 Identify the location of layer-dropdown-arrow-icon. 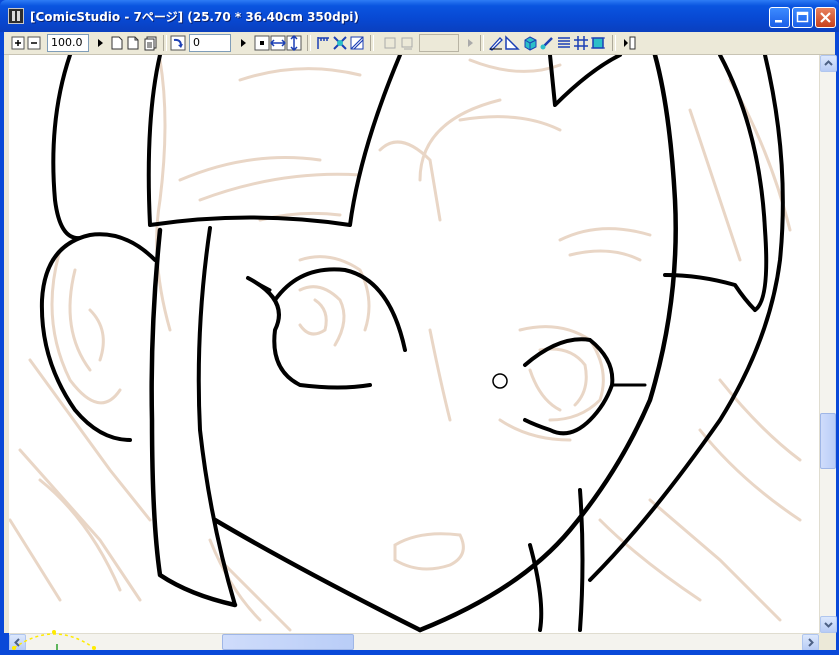
(470, 43).